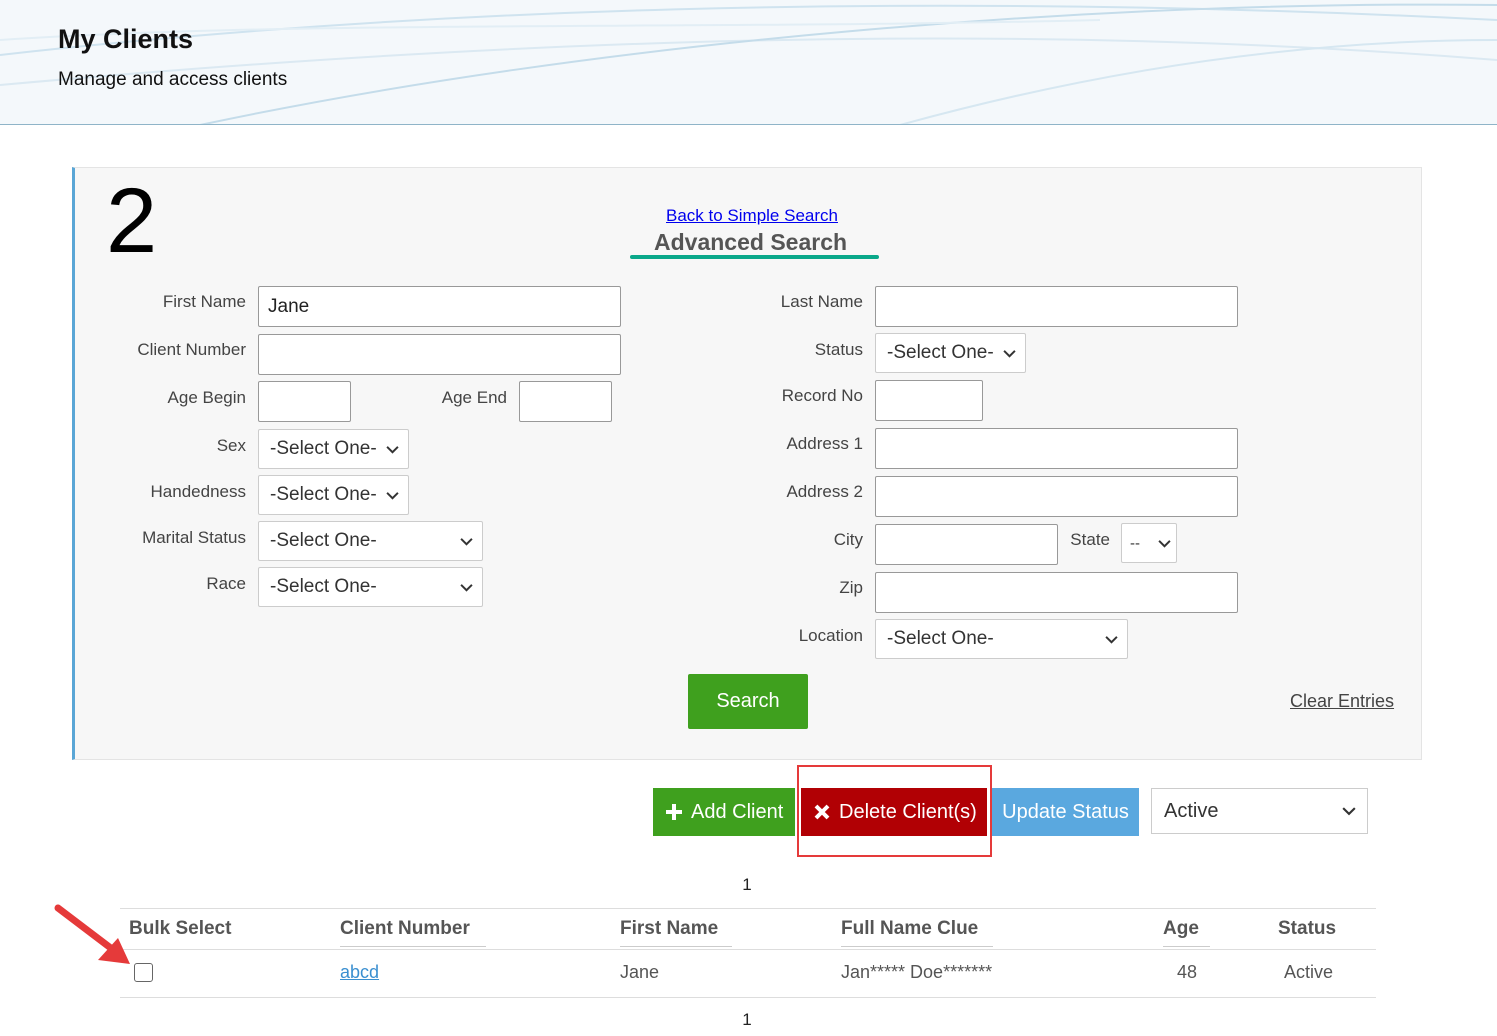  I want to click on table-top-border, so click(748, 908).